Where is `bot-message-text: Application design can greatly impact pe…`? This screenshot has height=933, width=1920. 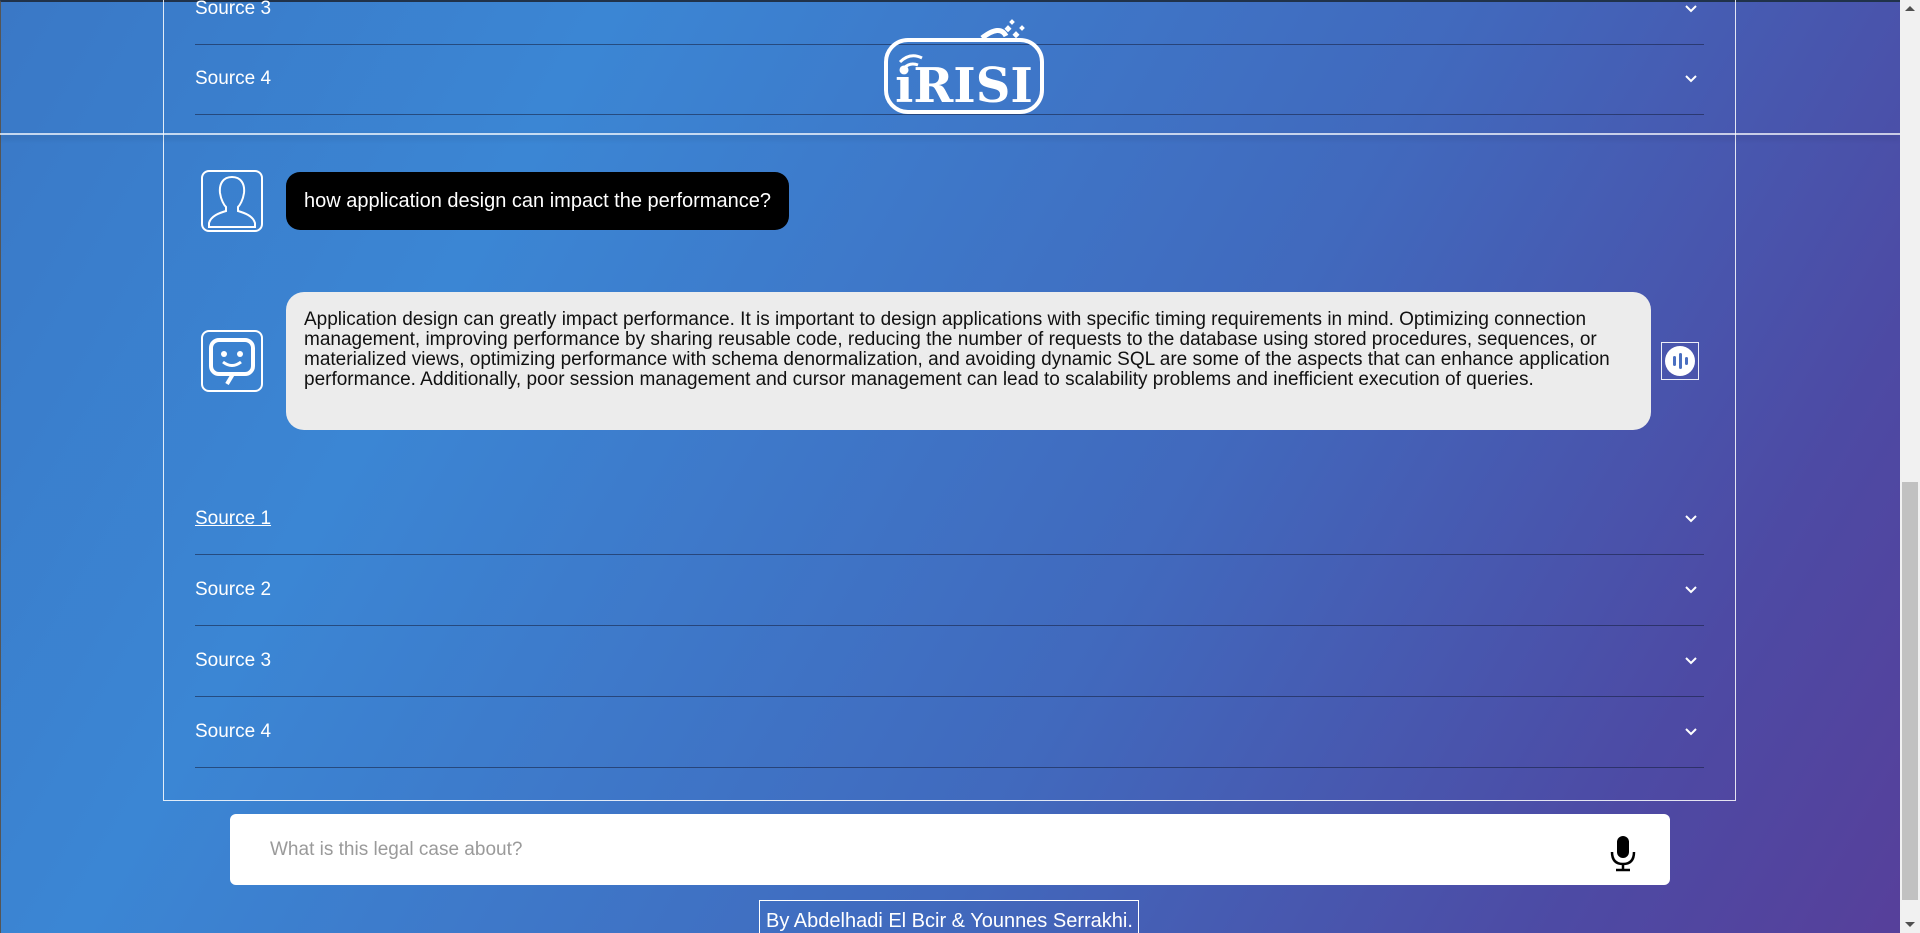
bot-message-text: Application design can greatly impact pe… is located at coordinates (957, 349).